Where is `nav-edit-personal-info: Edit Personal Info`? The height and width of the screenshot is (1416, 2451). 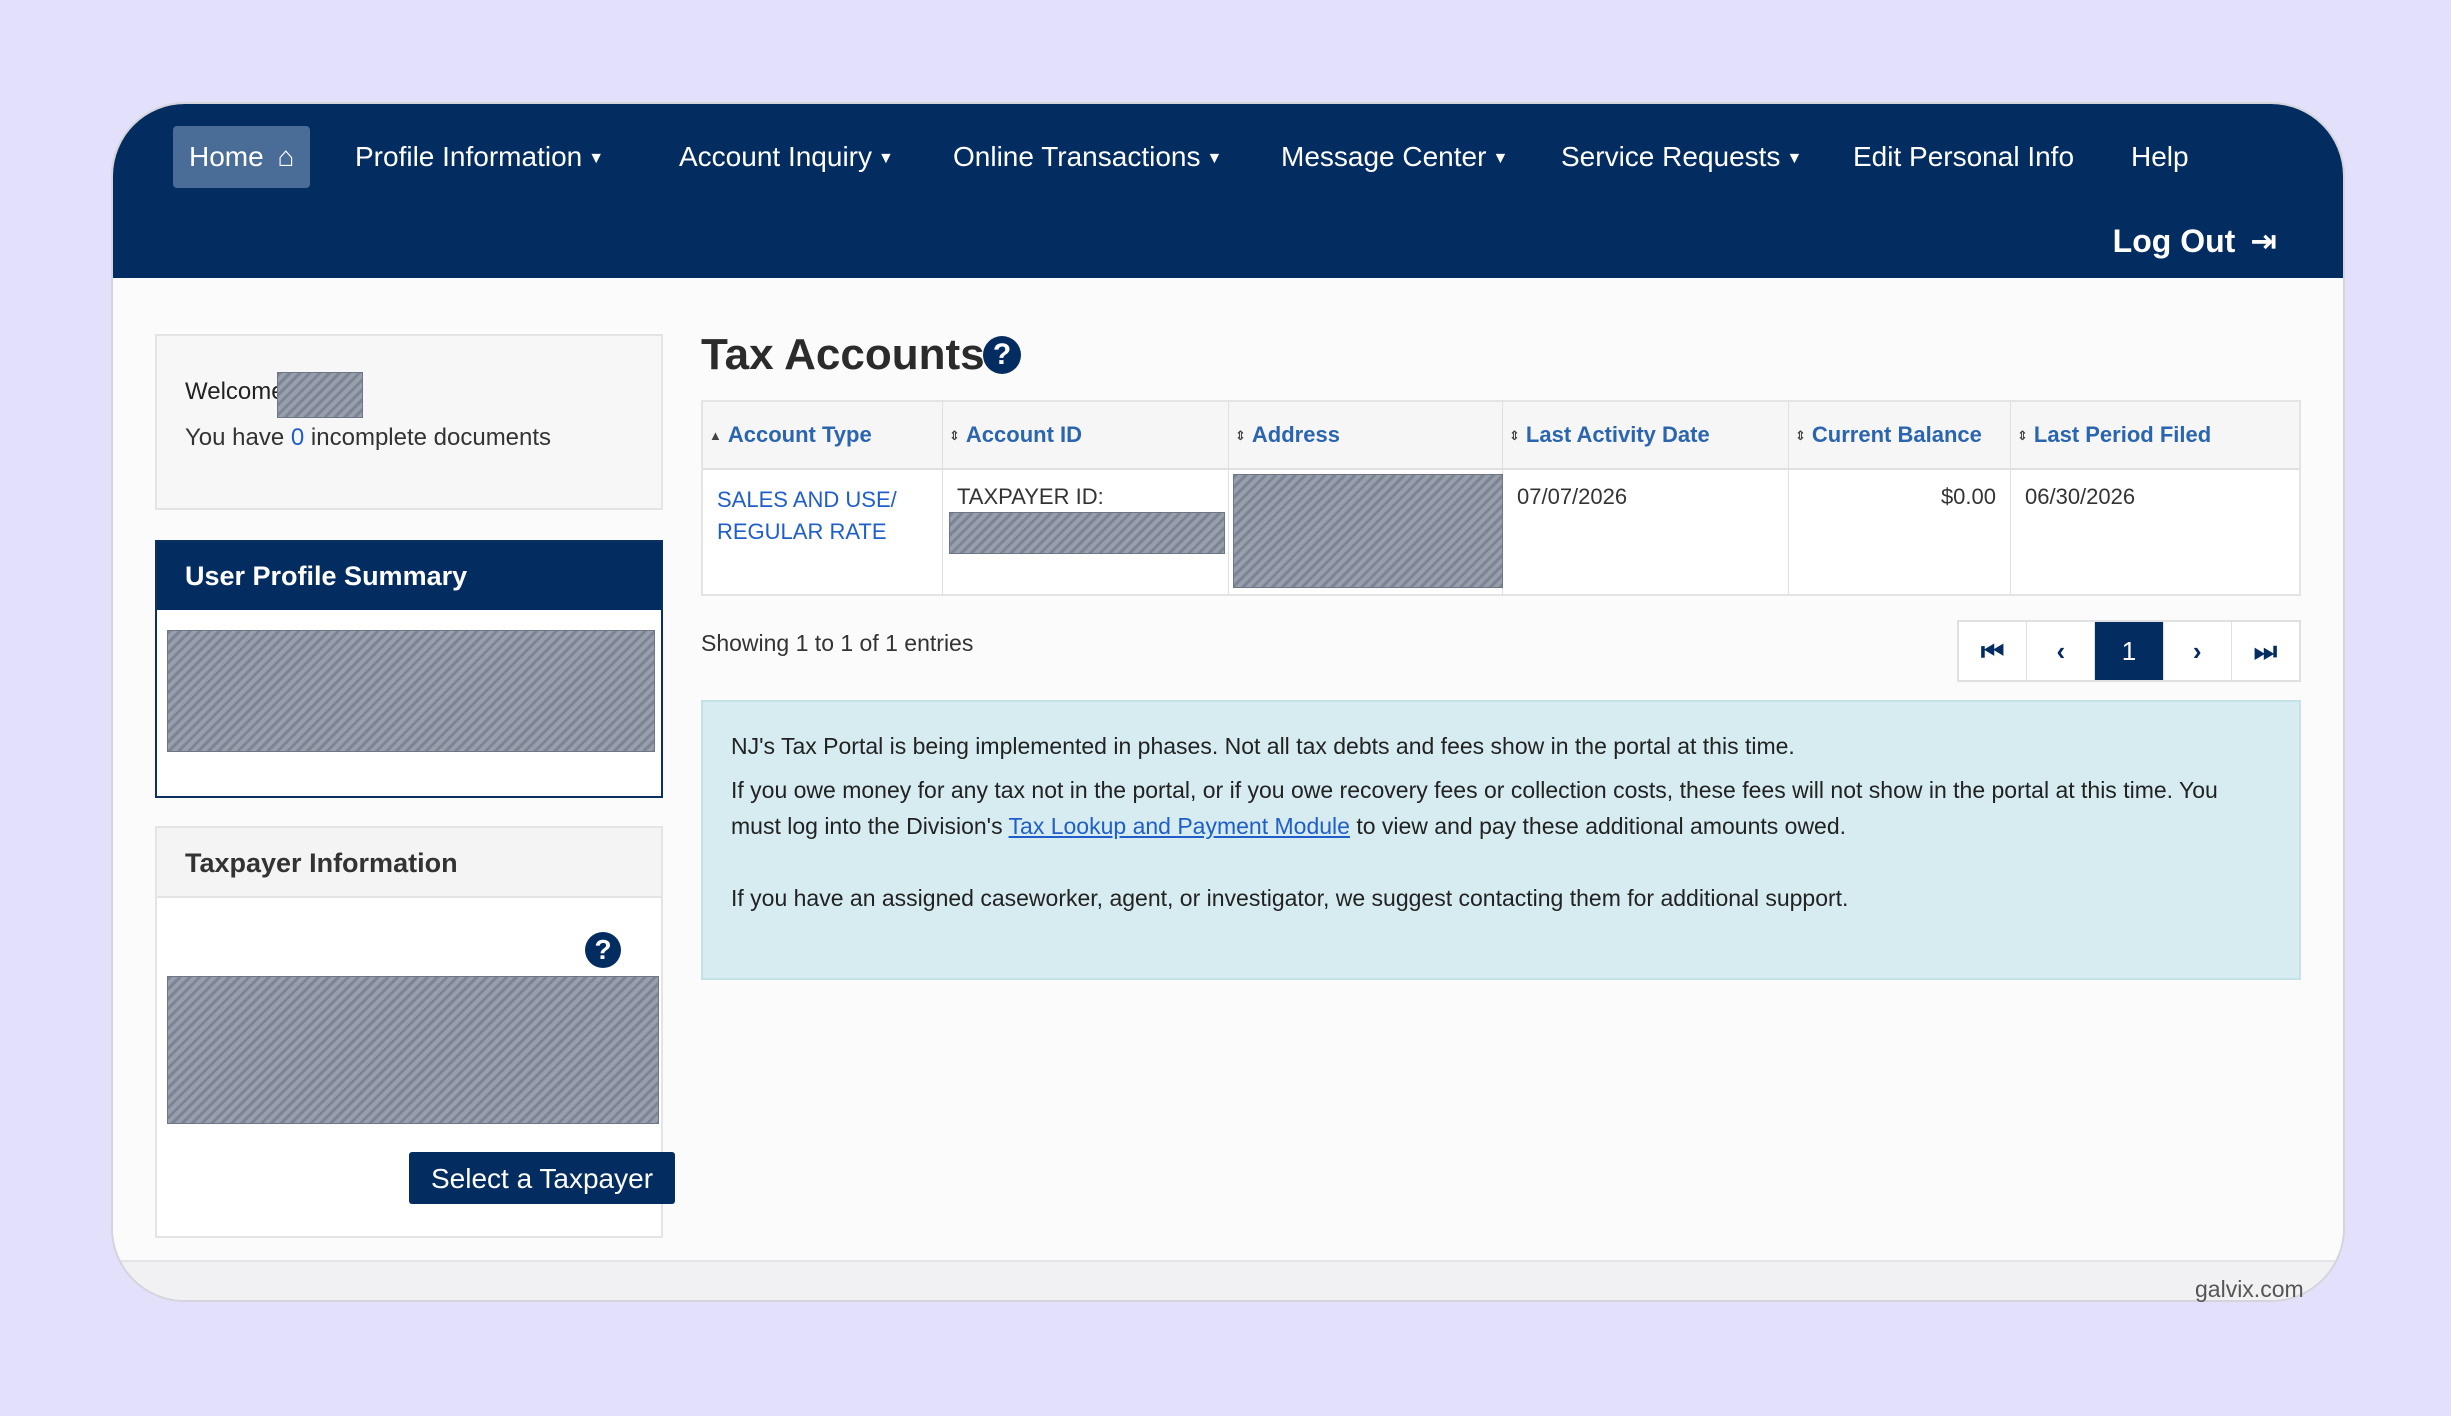 nav-edit-personal-info: Edit Personal Info is located at coordinates (1963, 157).